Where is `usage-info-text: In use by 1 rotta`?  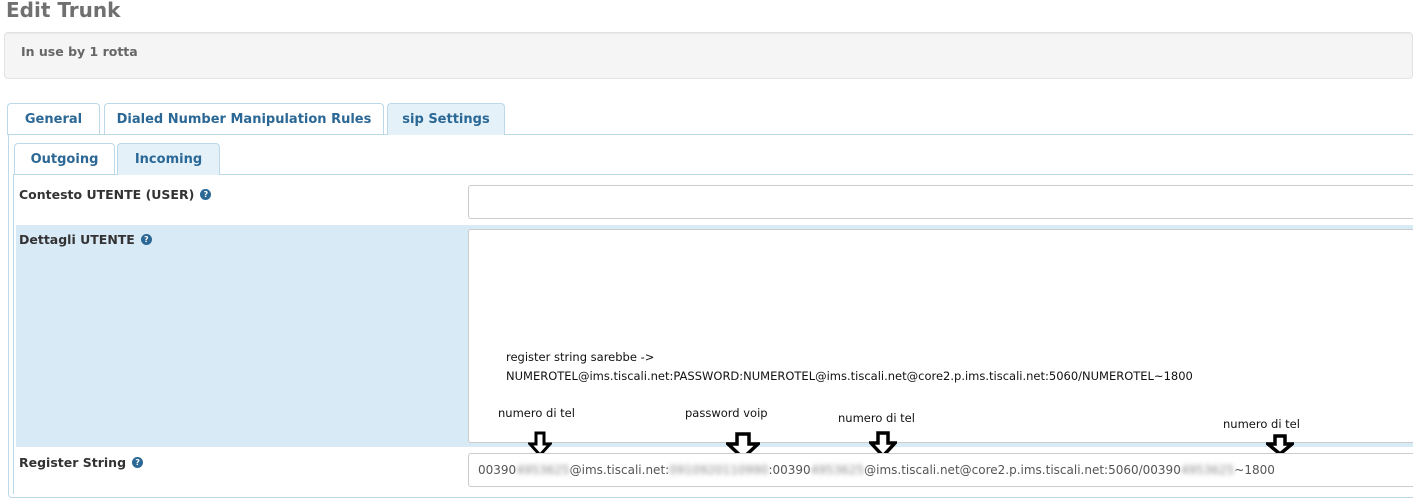 usage-info-text: In use by 1 rotta is located at coordinates (79, 51).